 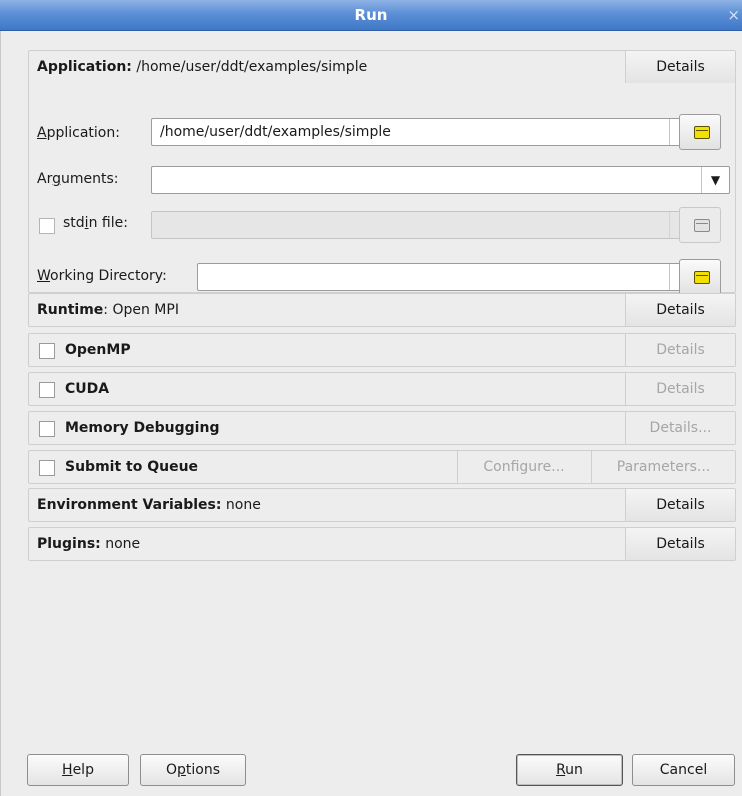 I want to click on runtime-summary: Runtime: Open MPI, so click(x=108, y=310).